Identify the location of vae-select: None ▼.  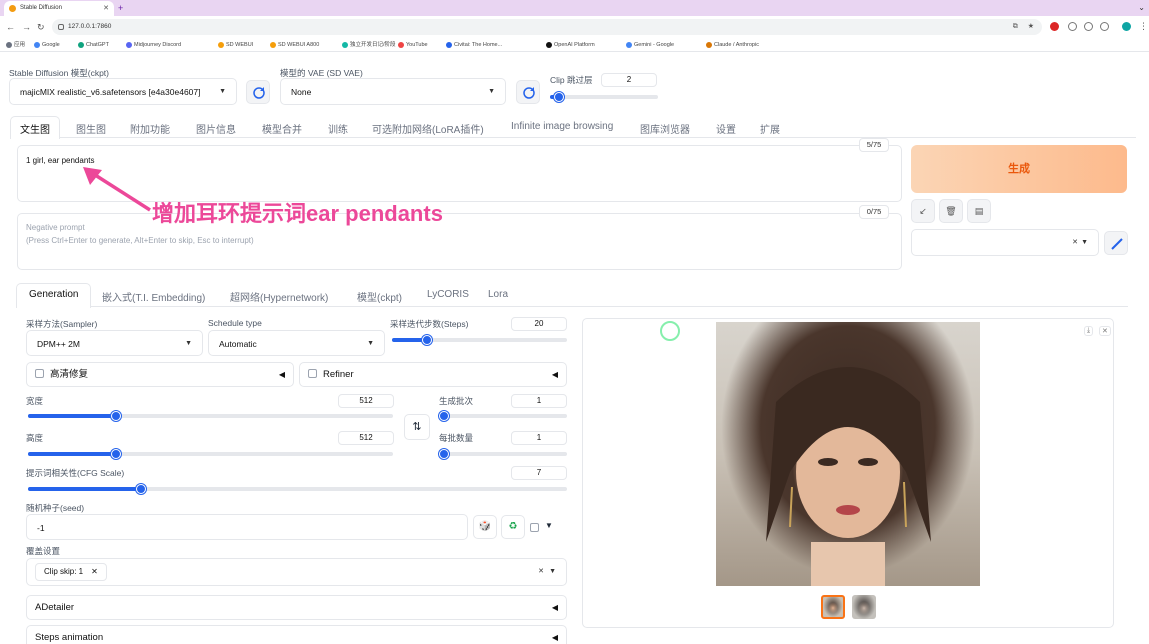
(393, 91).